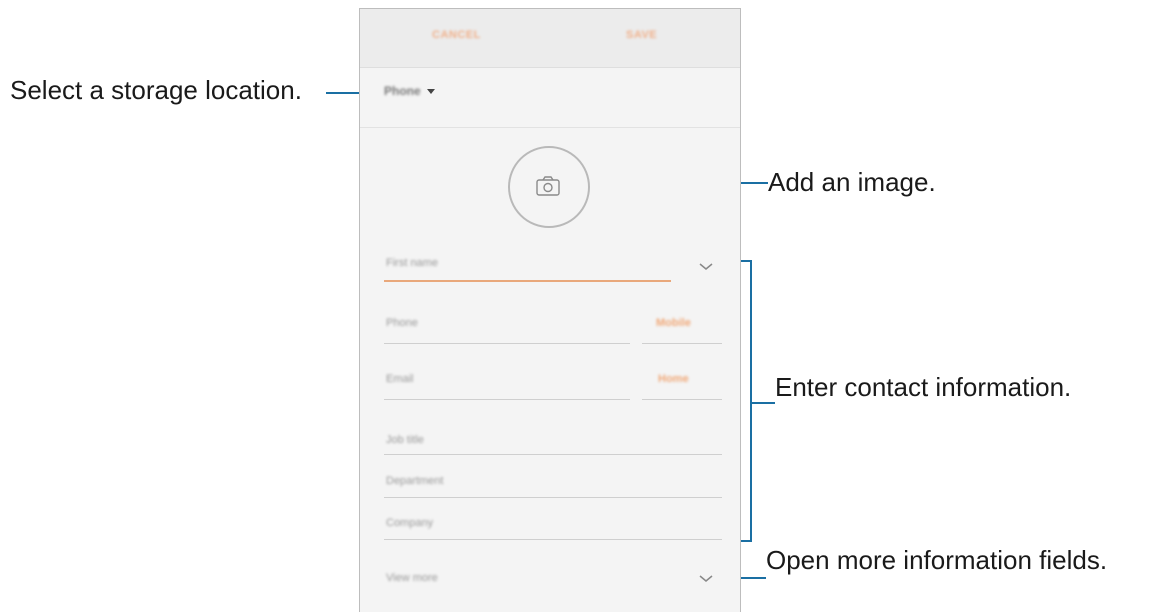  What do you see at coordinates (550, 127) in the screenshot?
I see `storage-divider` at bounding box center [550, 127].